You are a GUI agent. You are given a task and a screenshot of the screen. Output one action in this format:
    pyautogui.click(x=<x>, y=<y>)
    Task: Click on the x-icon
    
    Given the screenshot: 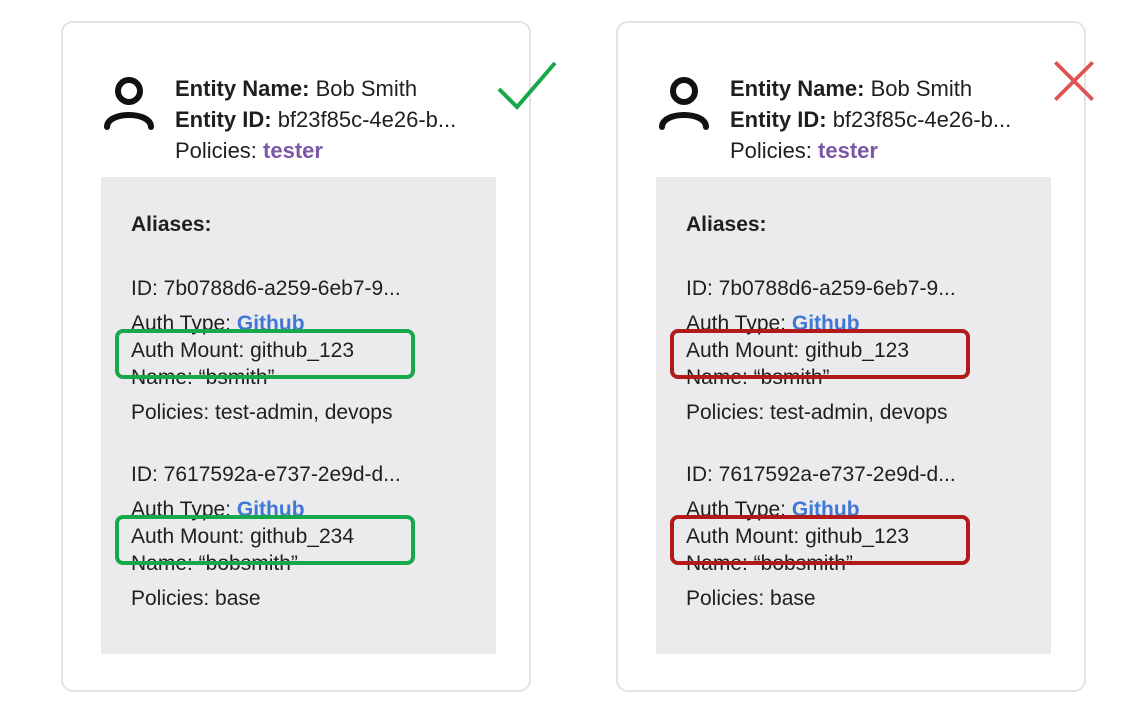 What is the action you would take?
    pyautogui.click(x=1074, y=81)
    